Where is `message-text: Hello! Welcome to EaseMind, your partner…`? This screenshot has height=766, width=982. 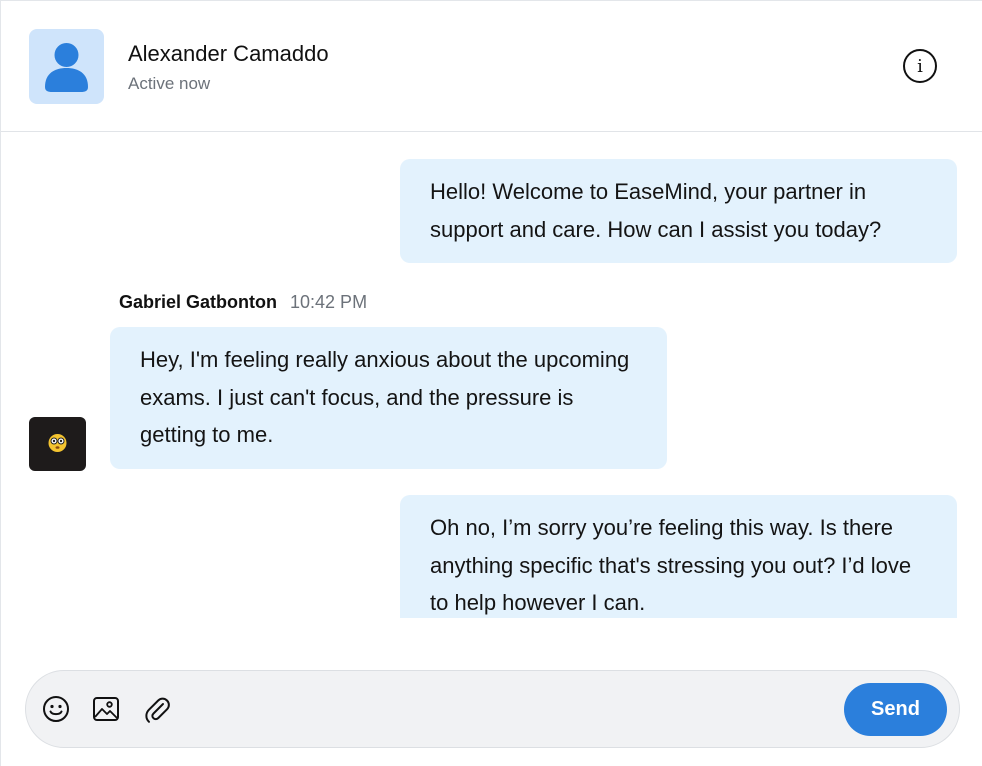
message-text: Hello! Welcome to EaseMind, your partner… is located at coordinates (656, 210).